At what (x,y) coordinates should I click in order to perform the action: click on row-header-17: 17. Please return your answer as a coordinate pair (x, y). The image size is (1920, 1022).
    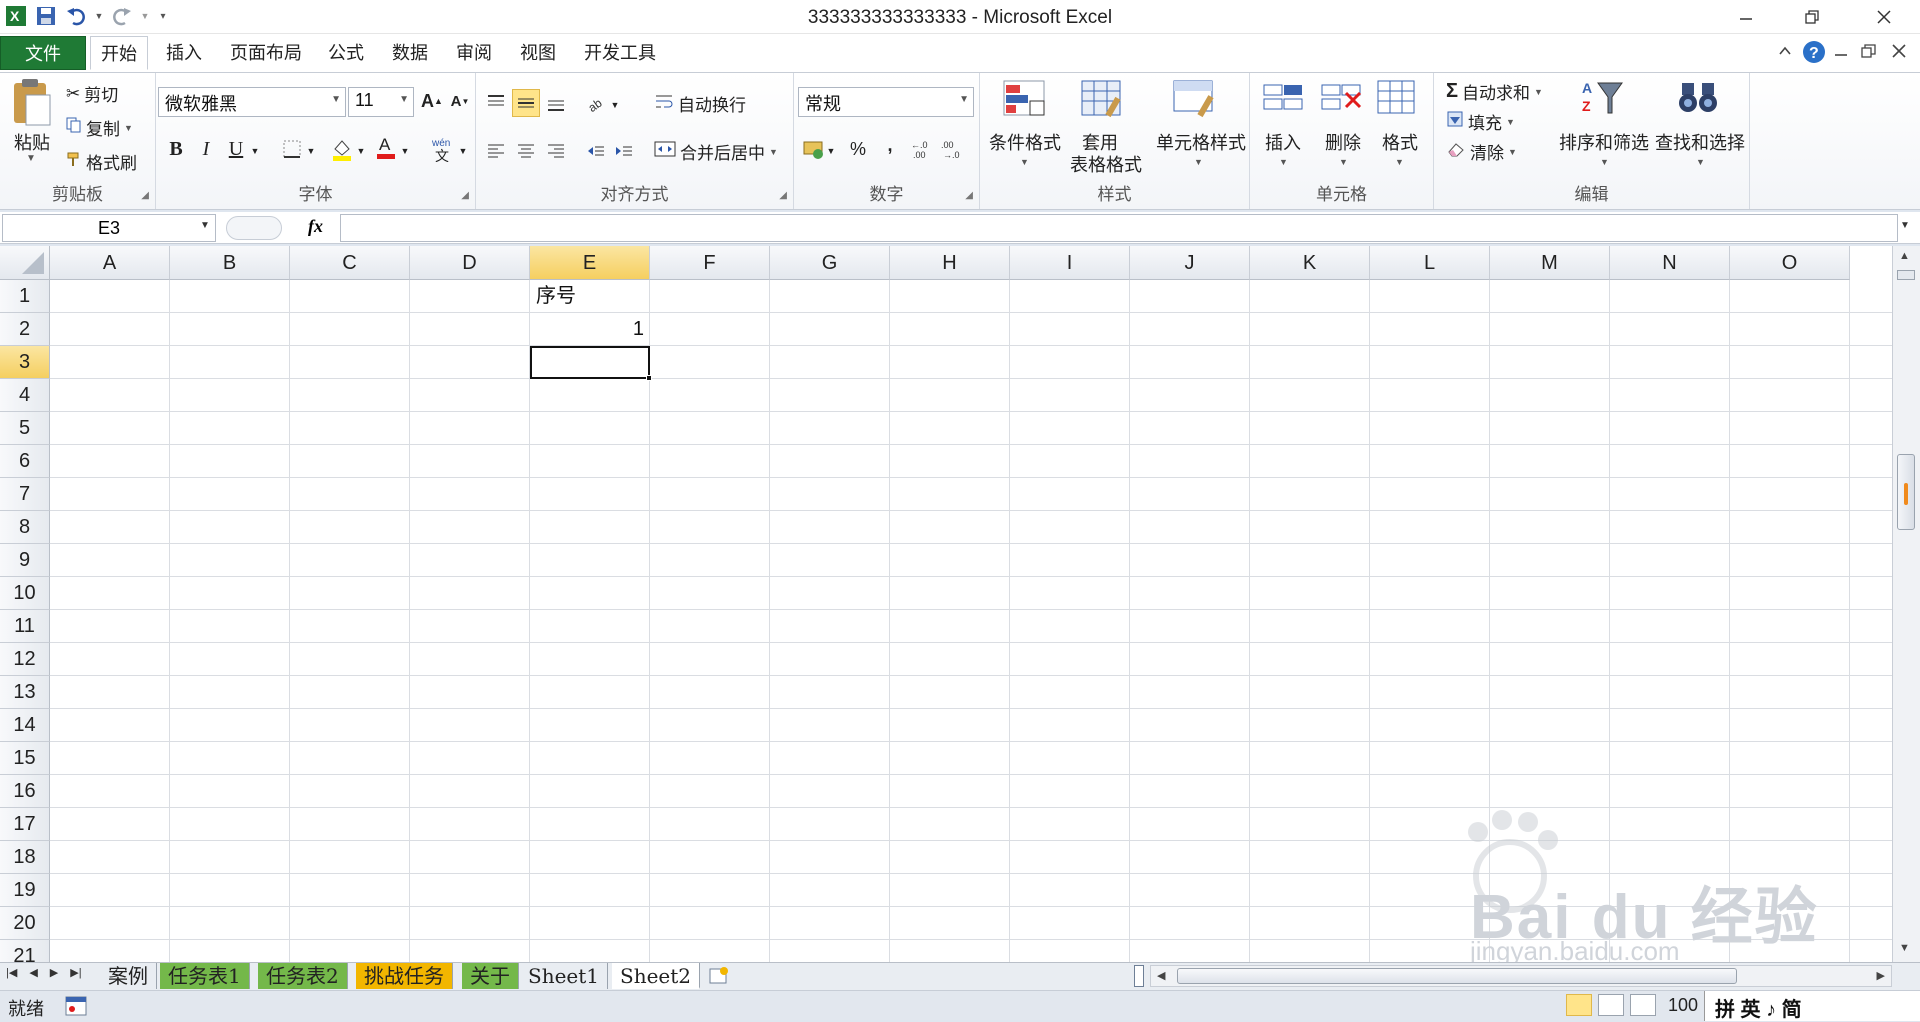
    Looking at the image, I should click on (25, 824).